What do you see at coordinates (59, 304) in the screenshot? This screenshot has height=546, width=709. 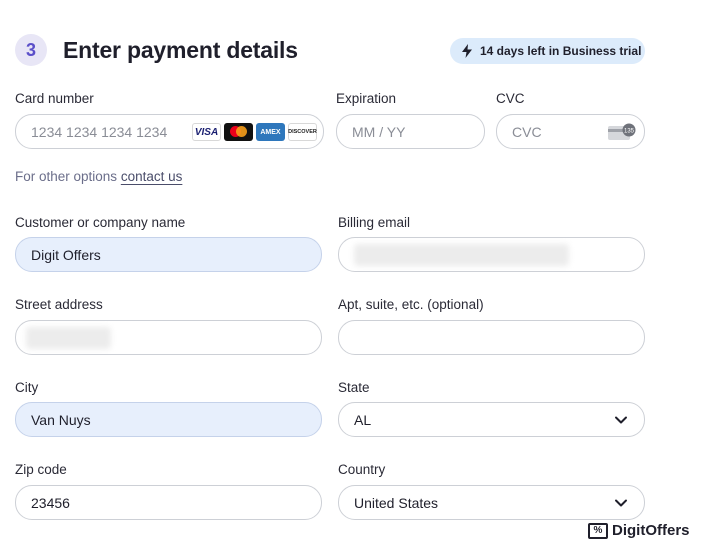 I see `street-address-label: Street address` at bounding box center [59, 304].